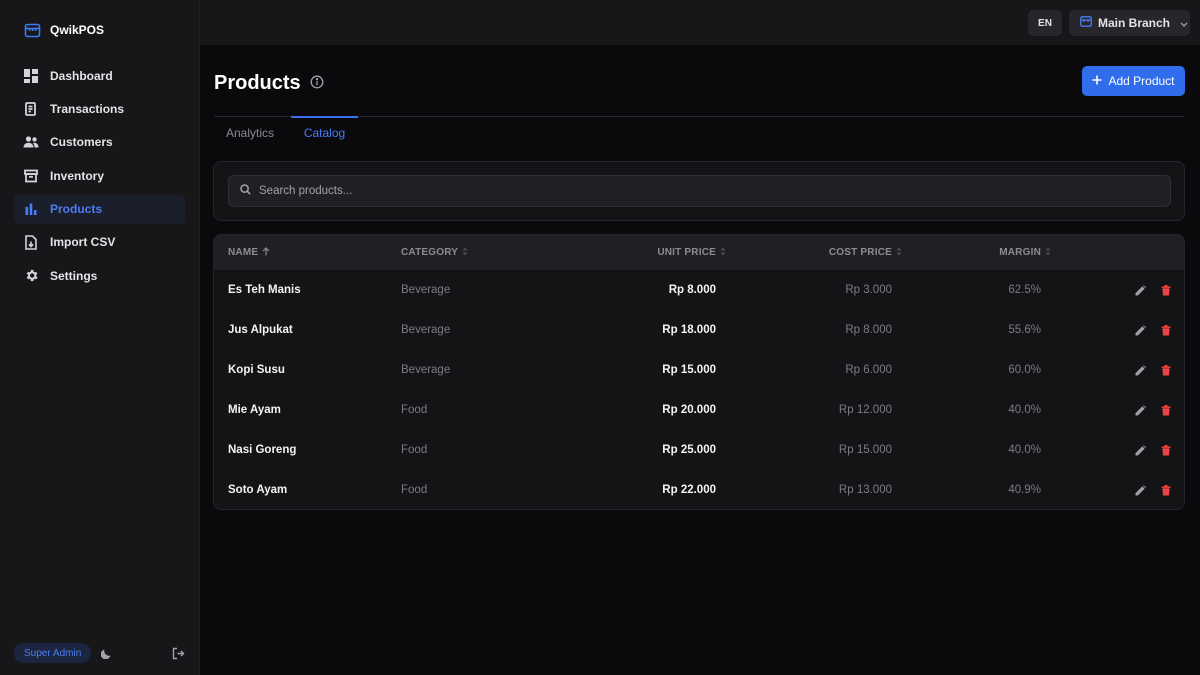 This screenshot has height=675, width=1200. What do you see at coordinates (74, 275) in the screenshot?
I see `sidebar-item-label: Settings` at bounding box center [74, 275].